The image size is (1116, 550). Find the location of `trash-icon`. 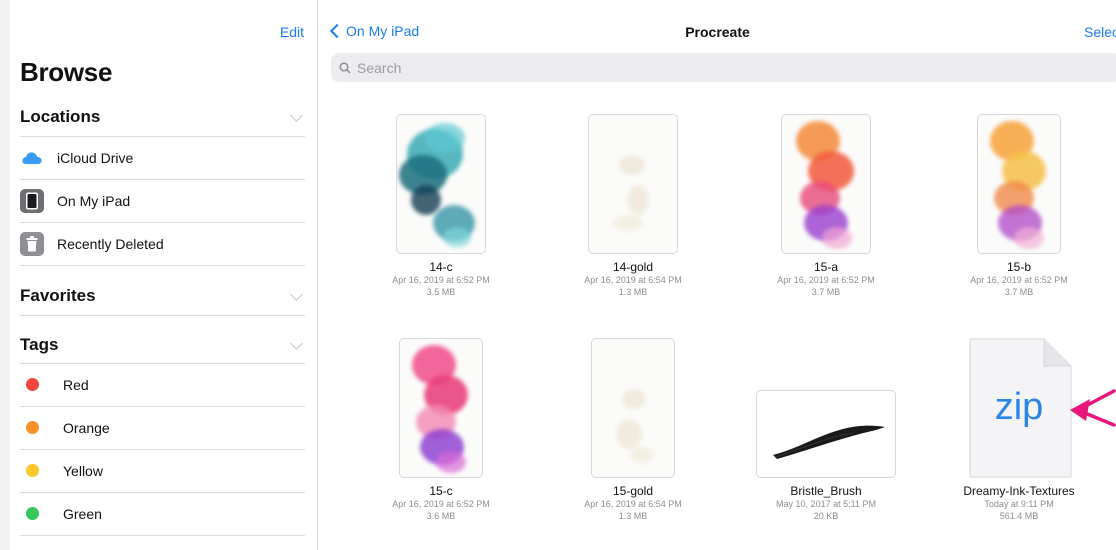

trash-icon is located at coordinates (32, 243).